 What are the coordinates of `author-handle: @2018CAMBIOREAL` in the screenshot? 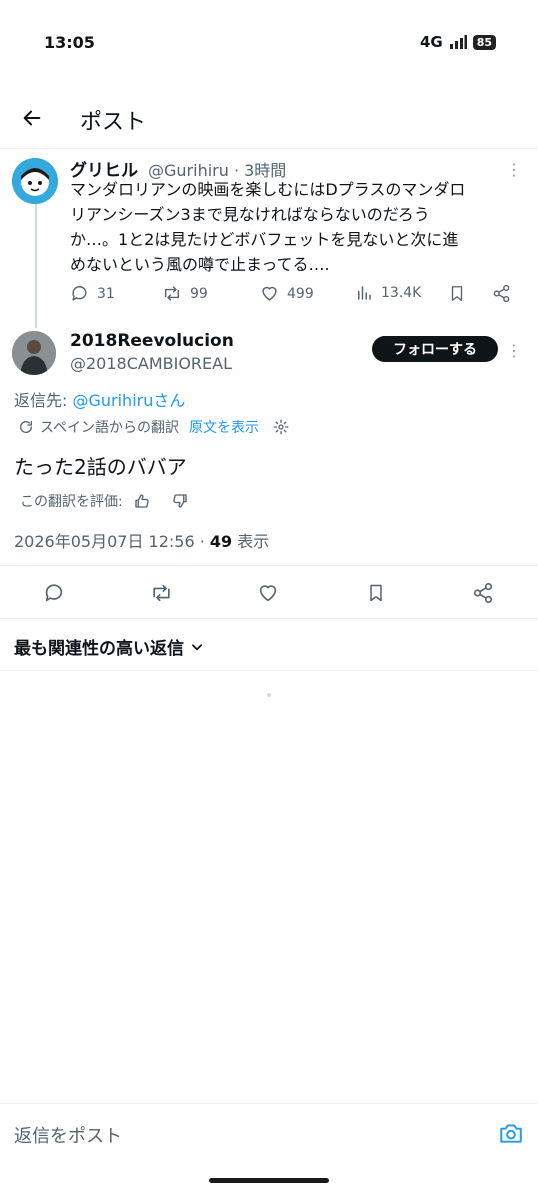 It's located at (151, 363).